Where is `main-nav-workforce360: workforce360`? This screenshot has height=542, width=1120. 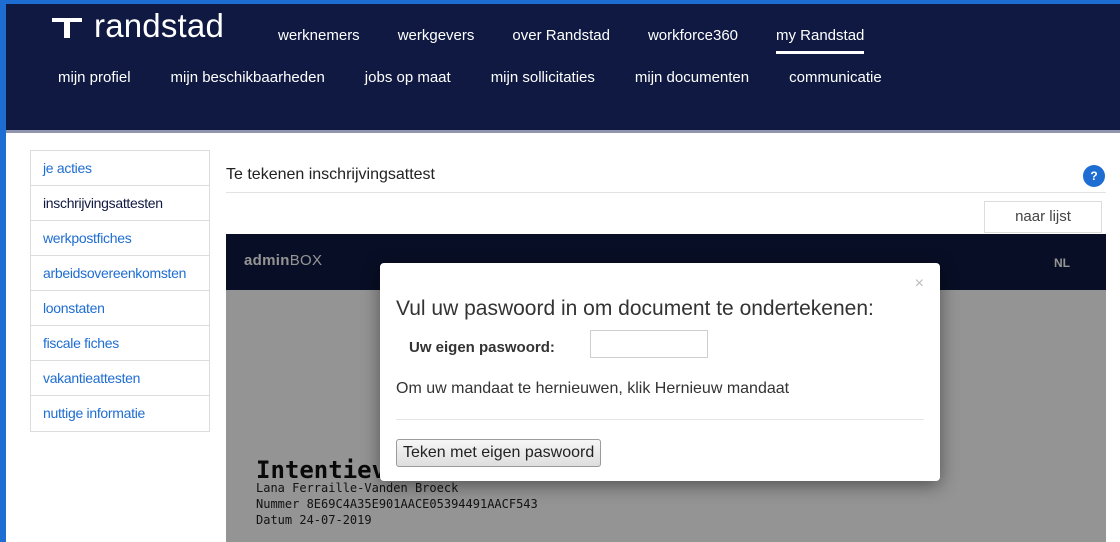
main-nav-workforce360: workforce360 is located at coordinates (693, 36).